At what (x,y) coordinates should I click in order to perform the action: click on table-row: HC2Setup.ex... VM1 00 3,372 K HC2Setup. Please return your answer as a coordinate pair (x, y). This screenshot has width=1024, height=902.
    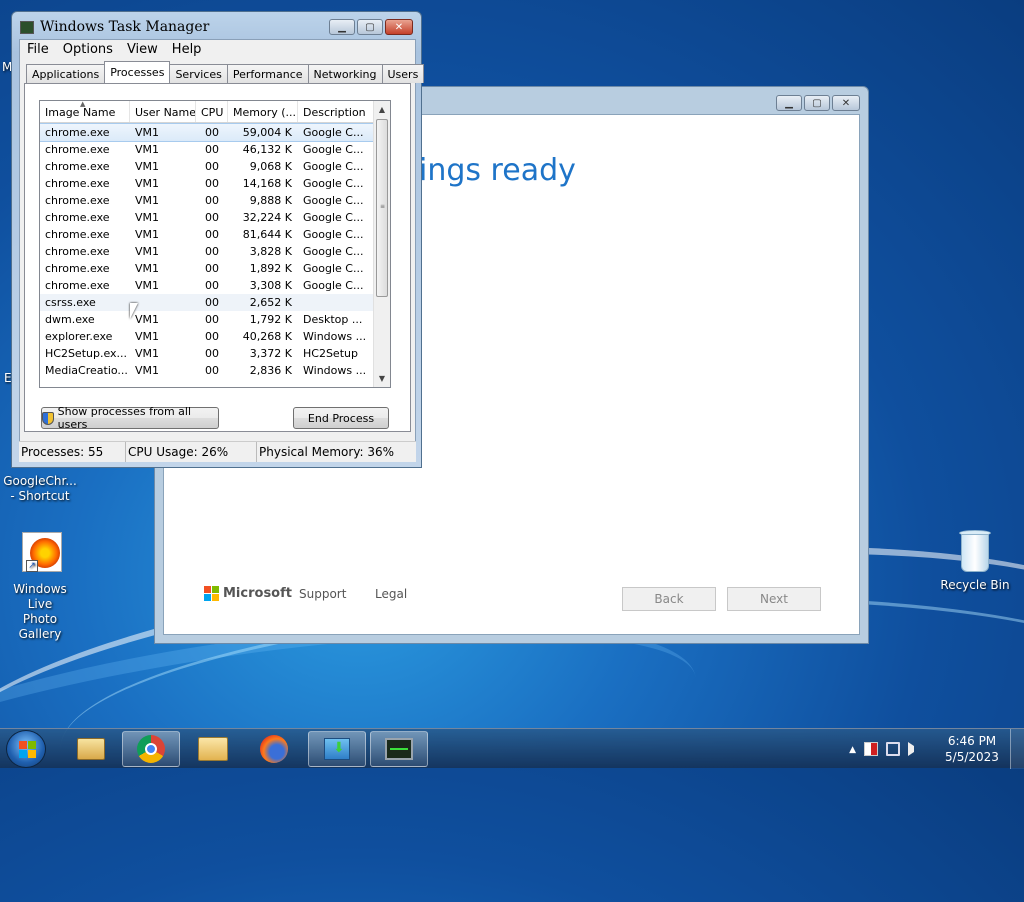
    Looking at the image, I should click on (207, 353).